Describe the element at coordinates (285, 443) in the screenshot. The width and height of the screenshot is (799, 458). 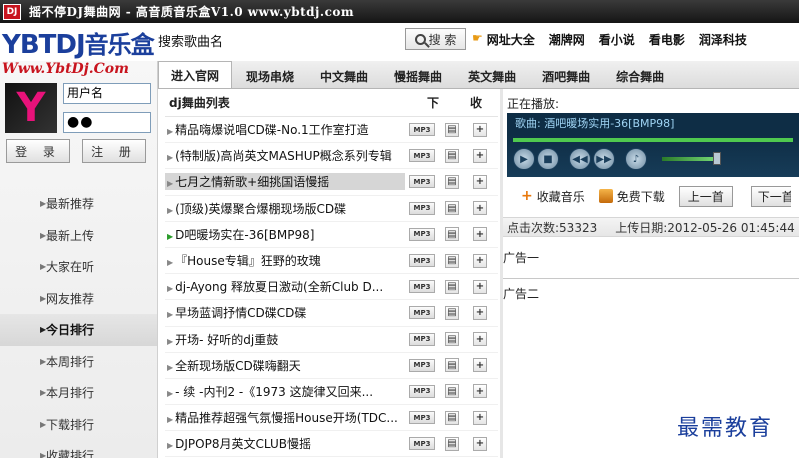
I see `song-title: ▶ DJPOP8月英文CLUB慢摇` at that location.